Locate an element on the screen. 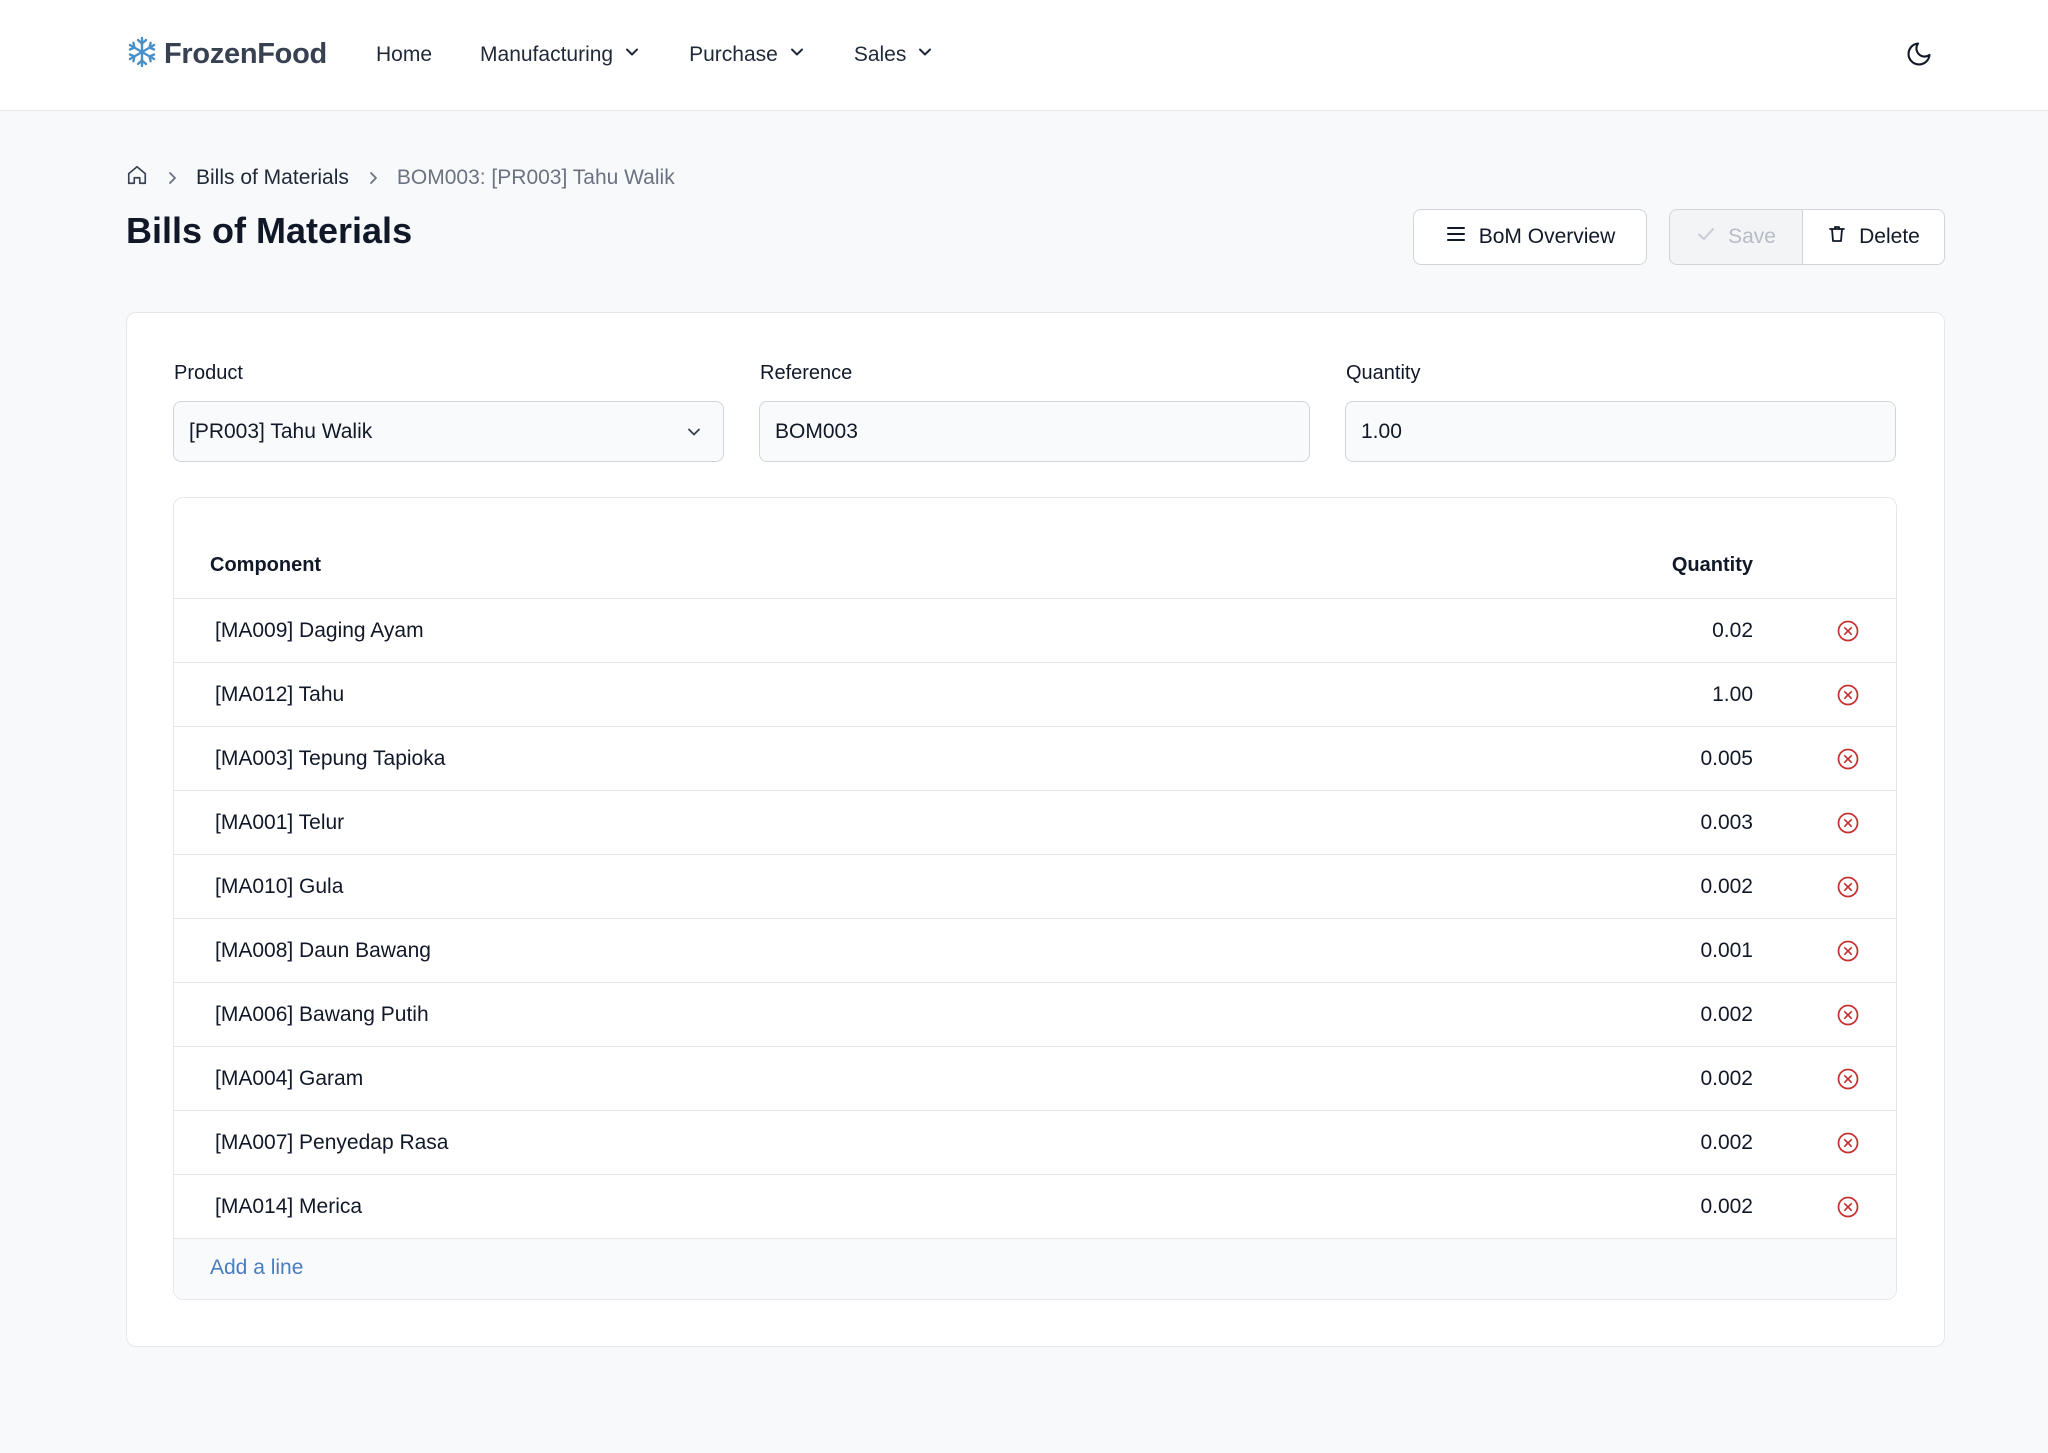  component-name: [MA006] Bawang Putih is located at coordinates (322, 1015).